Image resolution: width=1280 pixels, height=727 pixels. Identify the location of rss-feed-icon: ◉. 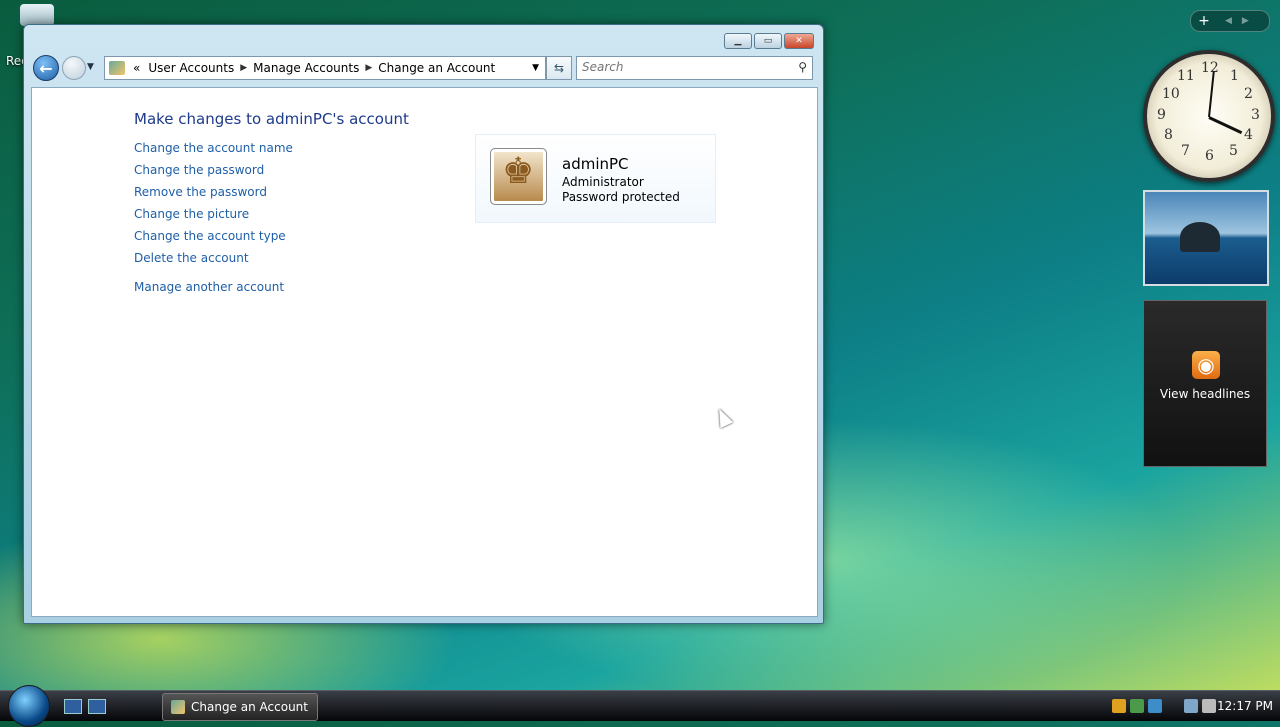
(1206, 365).